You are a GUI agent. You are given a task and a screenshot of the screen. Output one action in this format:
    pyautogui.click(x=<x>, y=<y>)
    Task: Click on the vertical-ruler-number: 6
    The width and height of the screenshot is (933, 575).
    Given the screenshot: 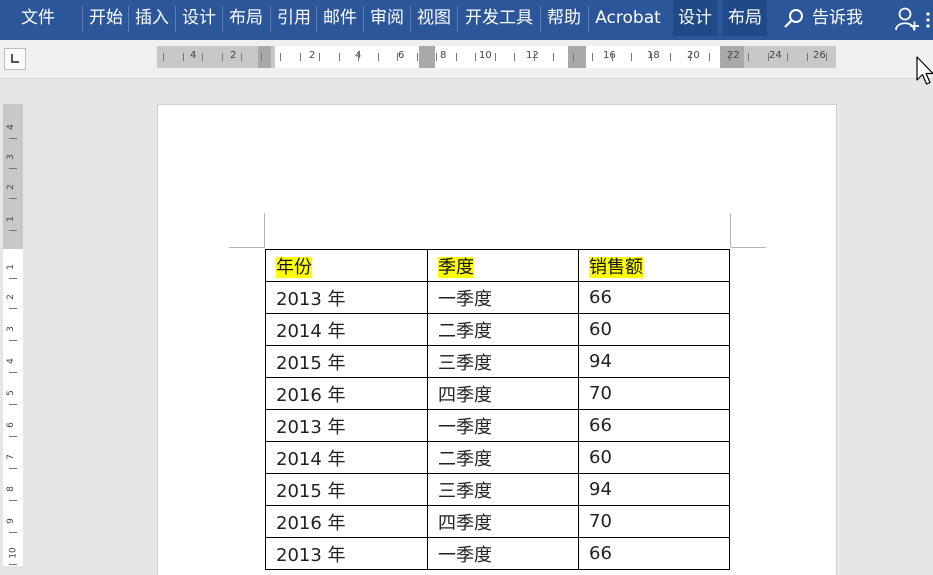 What is the action you would take?
    pyautogui.click(x=10, y=425)
    